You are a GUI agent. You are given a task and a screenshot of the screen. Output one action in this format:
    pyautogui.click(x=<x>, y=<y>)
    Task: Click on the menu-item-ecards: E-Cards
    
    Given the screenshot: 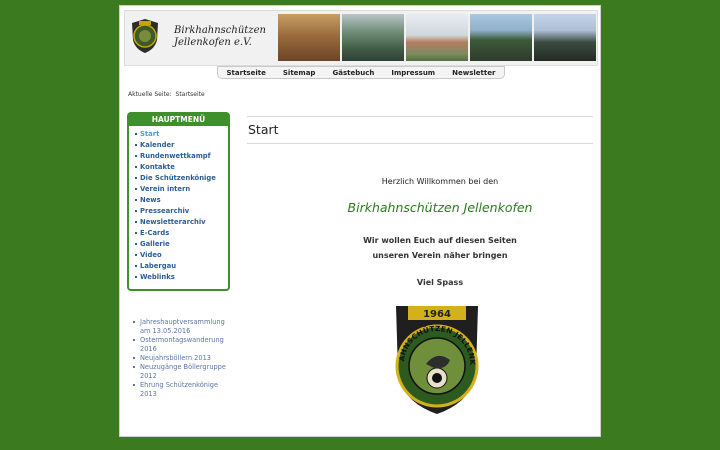 What is the action you would take?
    pyautogui.click(x=181, y=233)
    